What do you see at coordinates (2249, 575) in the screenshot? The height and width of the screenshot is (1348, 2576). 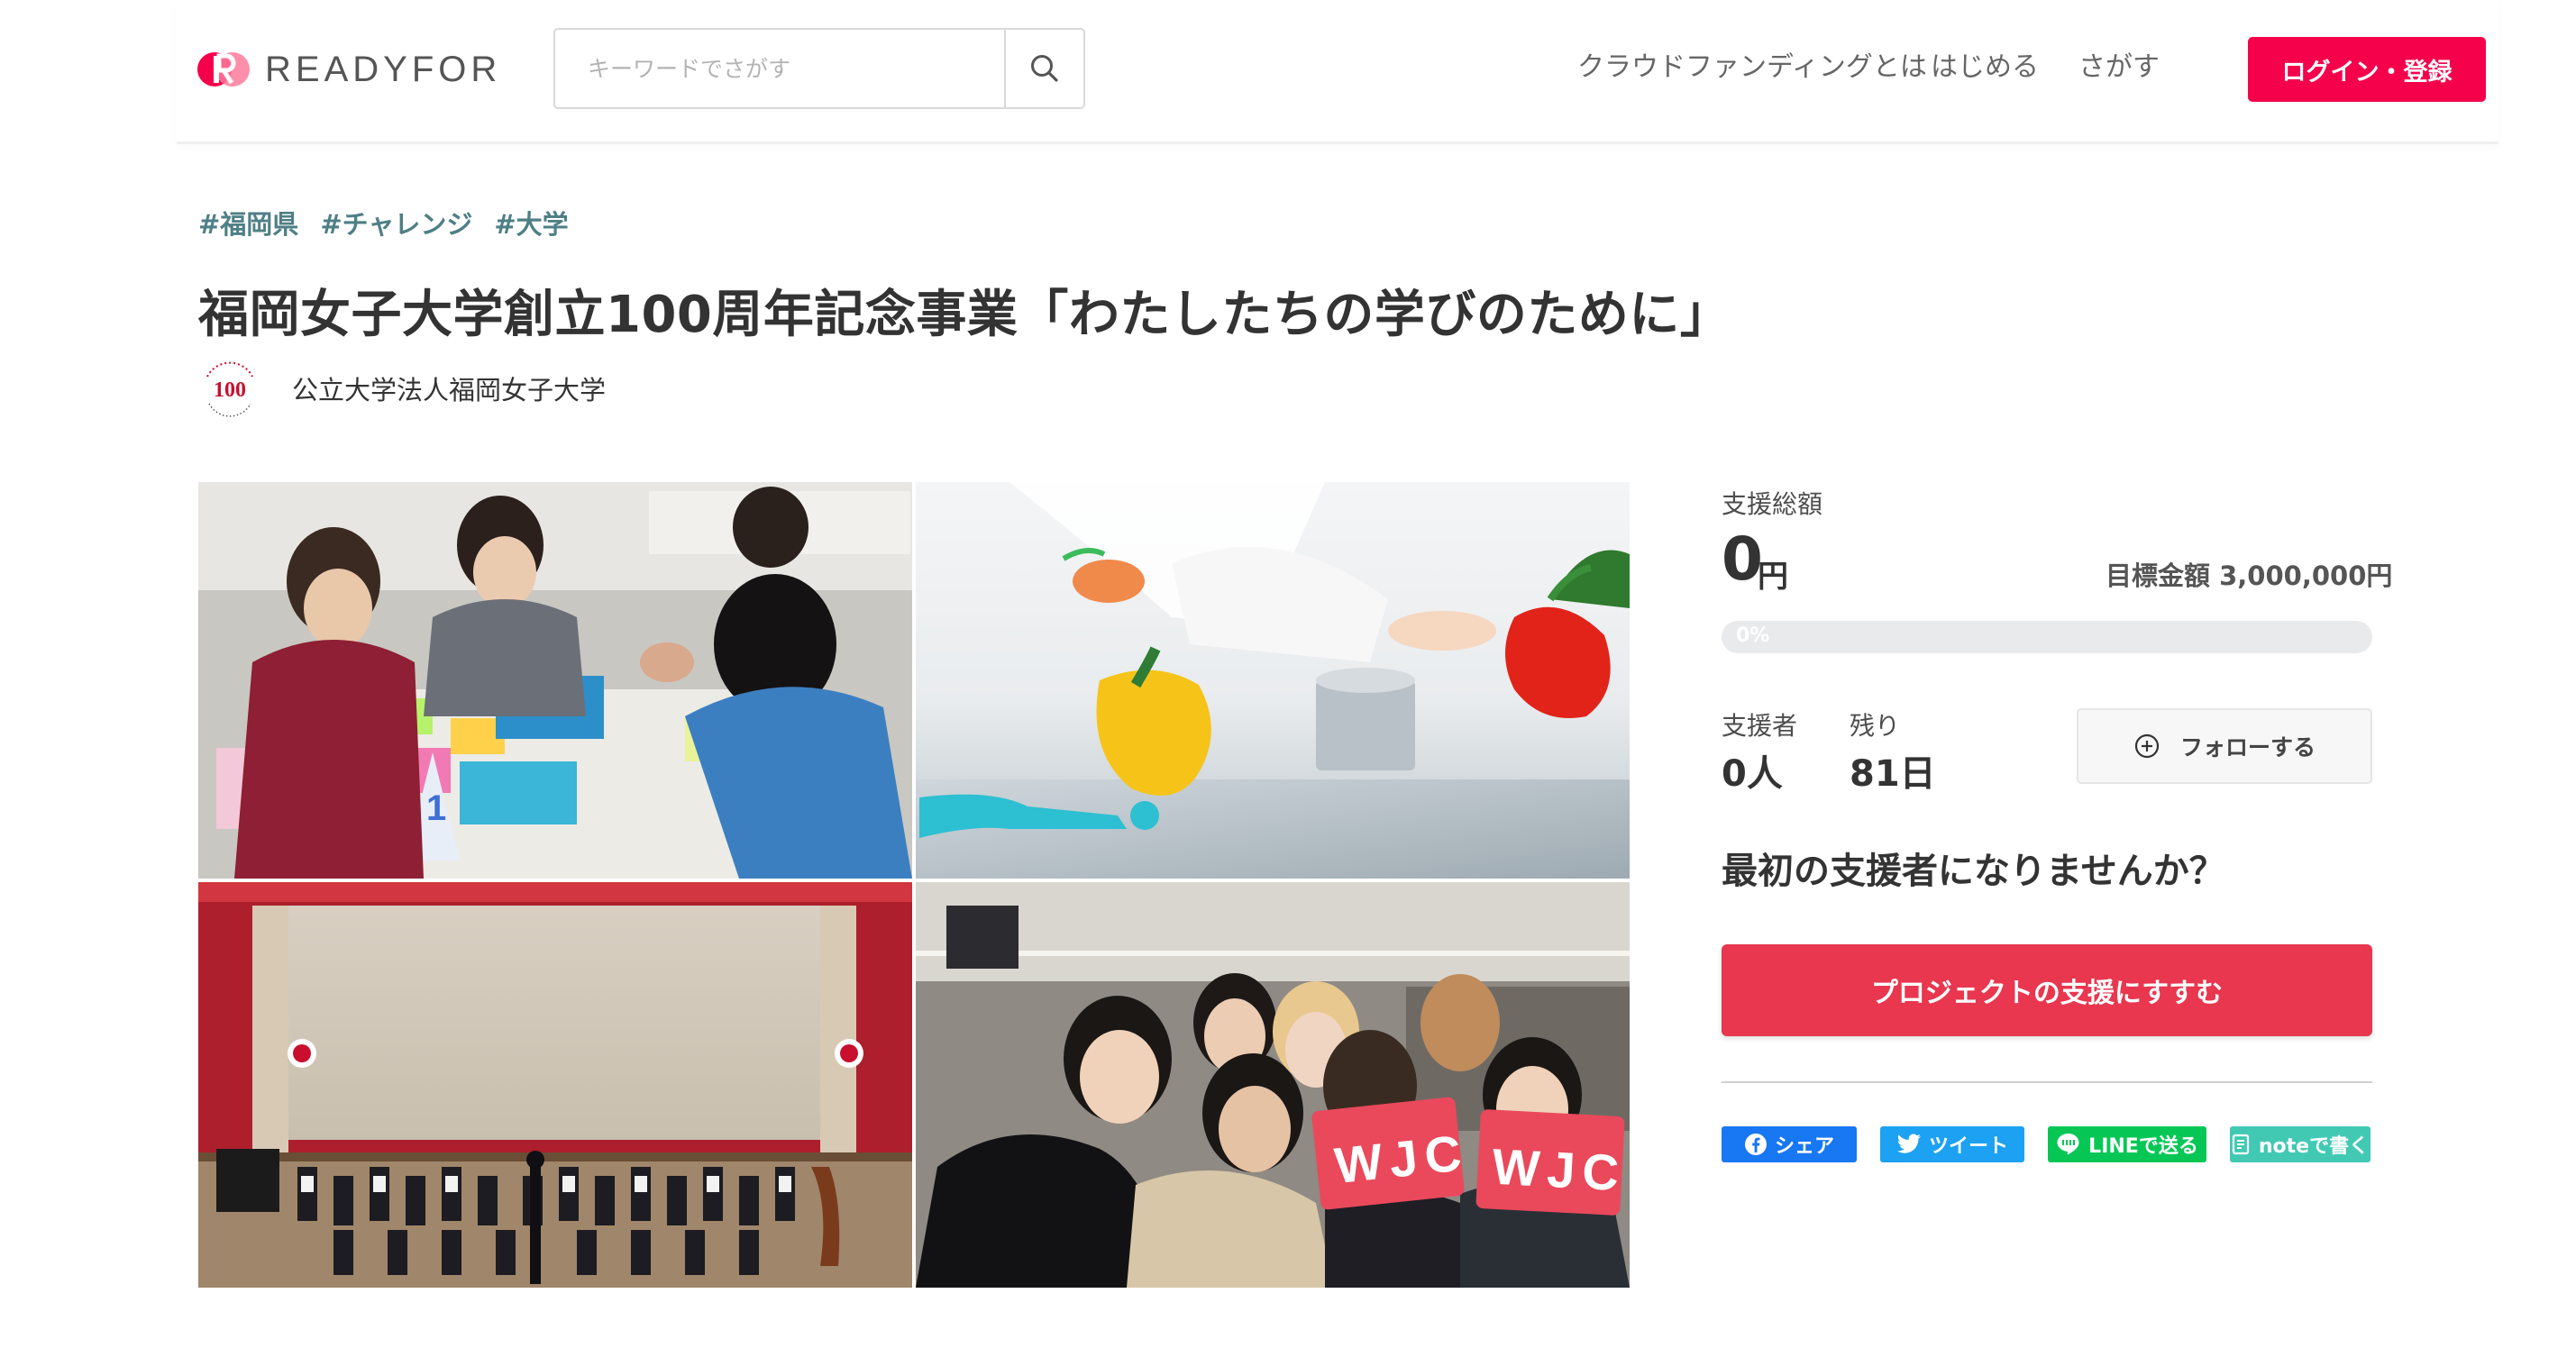 I see `goal-amount: 目標金額 3,000,000円` at bounding box center [2249, 575].